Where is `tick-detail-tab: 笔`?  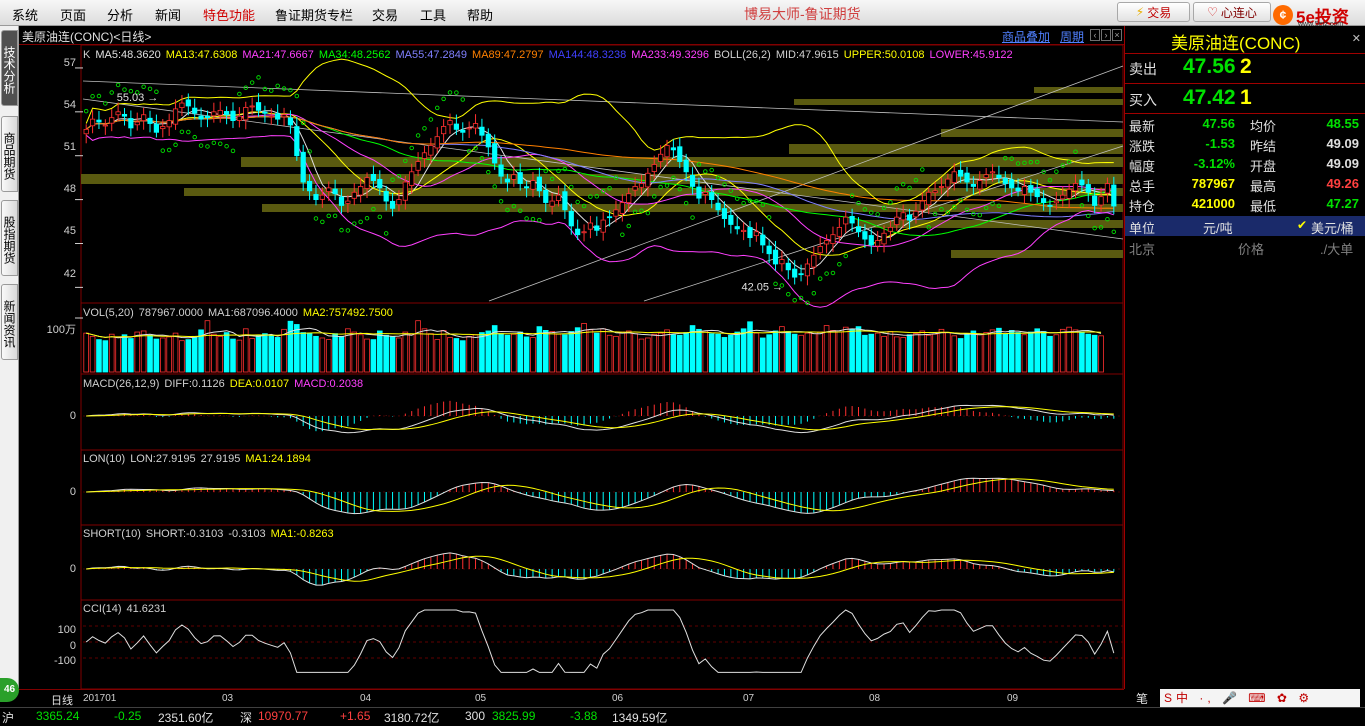
tick-detail-tab: 笔 is located at coordinates (1142, 698).